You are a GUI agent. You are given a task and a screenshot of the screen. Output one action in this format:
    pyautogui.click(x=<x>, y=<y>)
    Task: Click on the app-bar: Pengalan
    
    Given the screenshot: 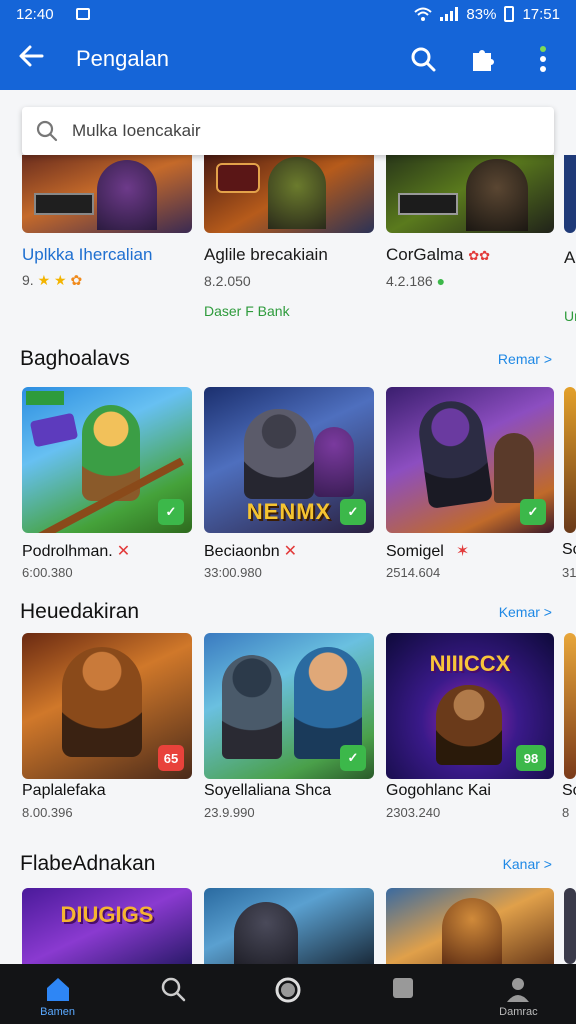 What is the action you would take?
    pyautogui.click(x=288, y=59)
    